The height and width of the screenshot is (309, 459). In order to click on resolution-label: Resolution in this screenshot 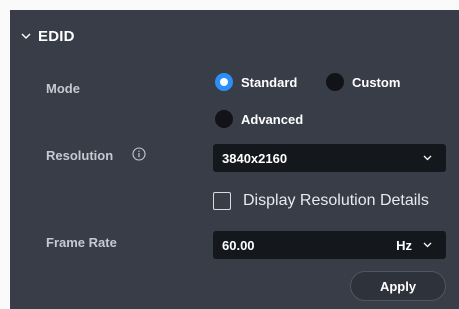, I will do `click(80, 155)`.